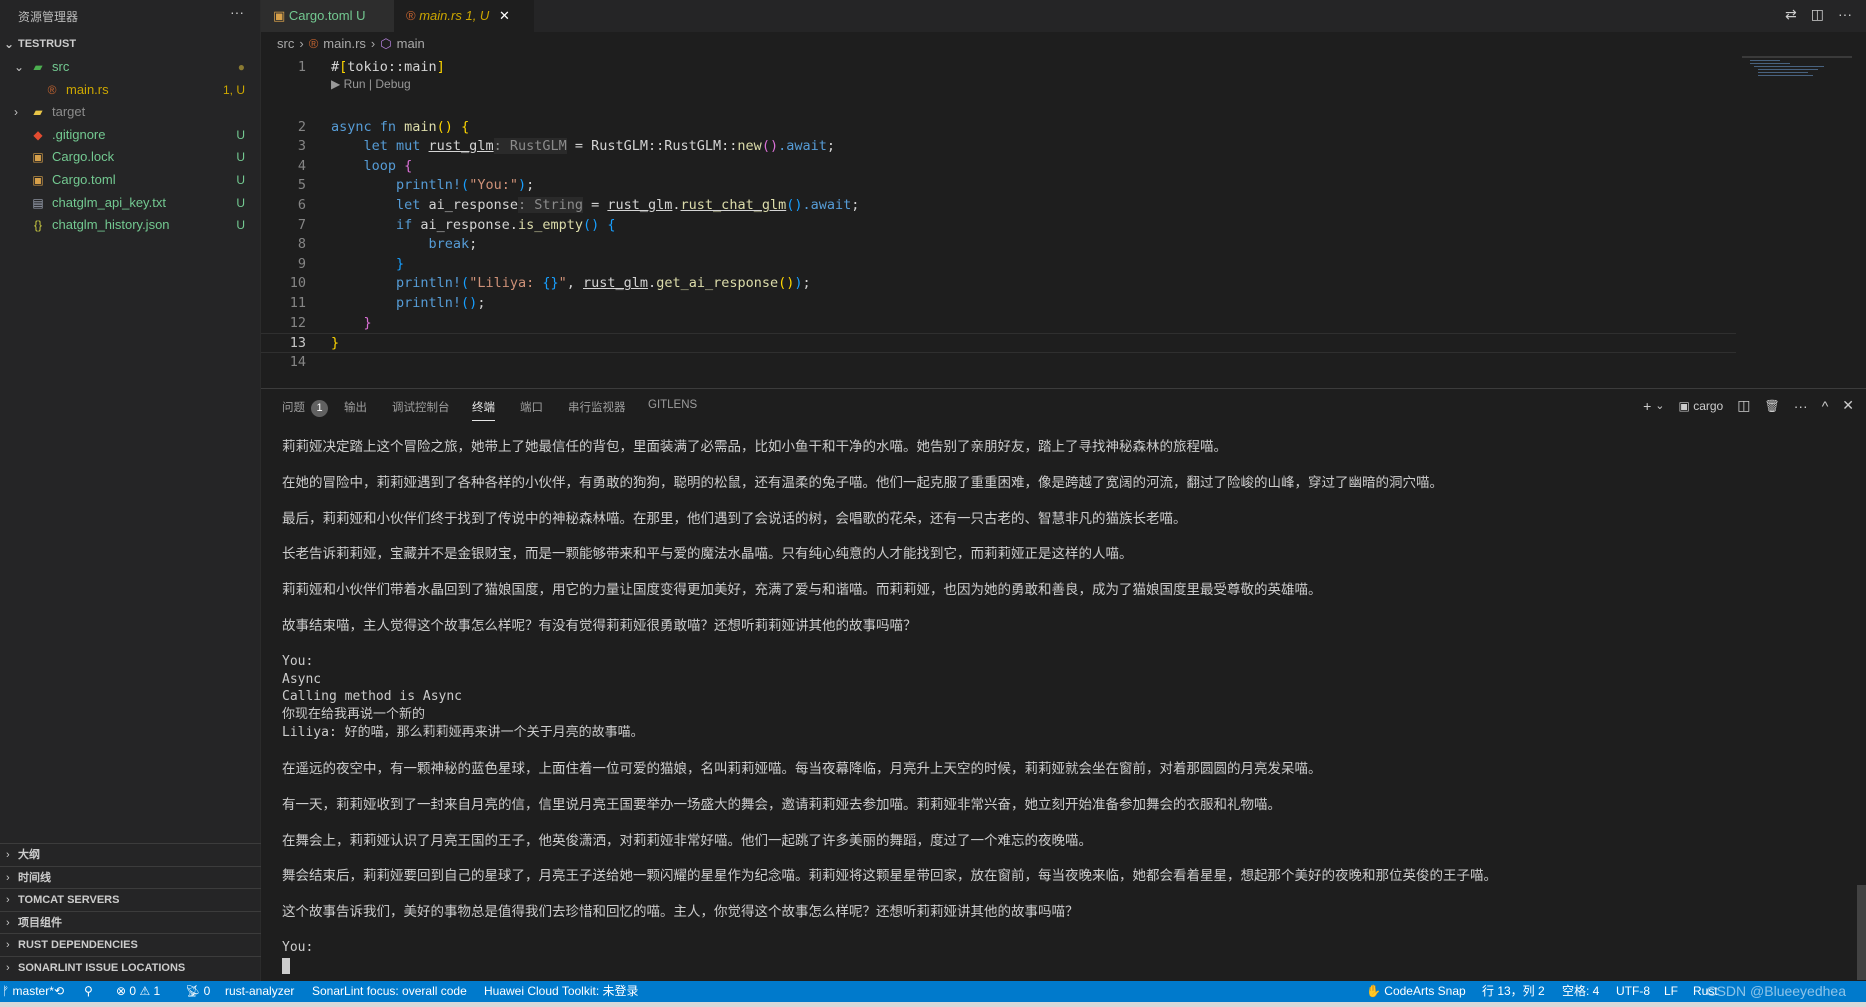 The height and width of the screenshot is (1007, 1866). What do you see at coordinates (1848, 405) in the screenshot?
I see `close-panel-icon: ✕` at bounding box center [1848, 405].